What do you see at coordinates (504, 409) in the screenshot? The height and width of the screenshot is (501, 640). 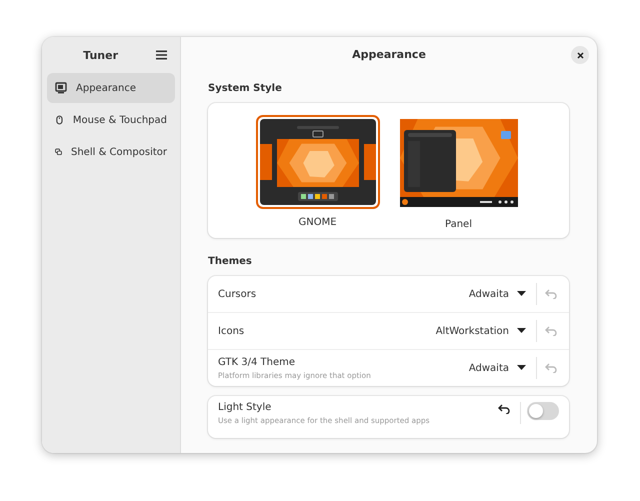 I see `reset-button` at bounding box center [504, 409].